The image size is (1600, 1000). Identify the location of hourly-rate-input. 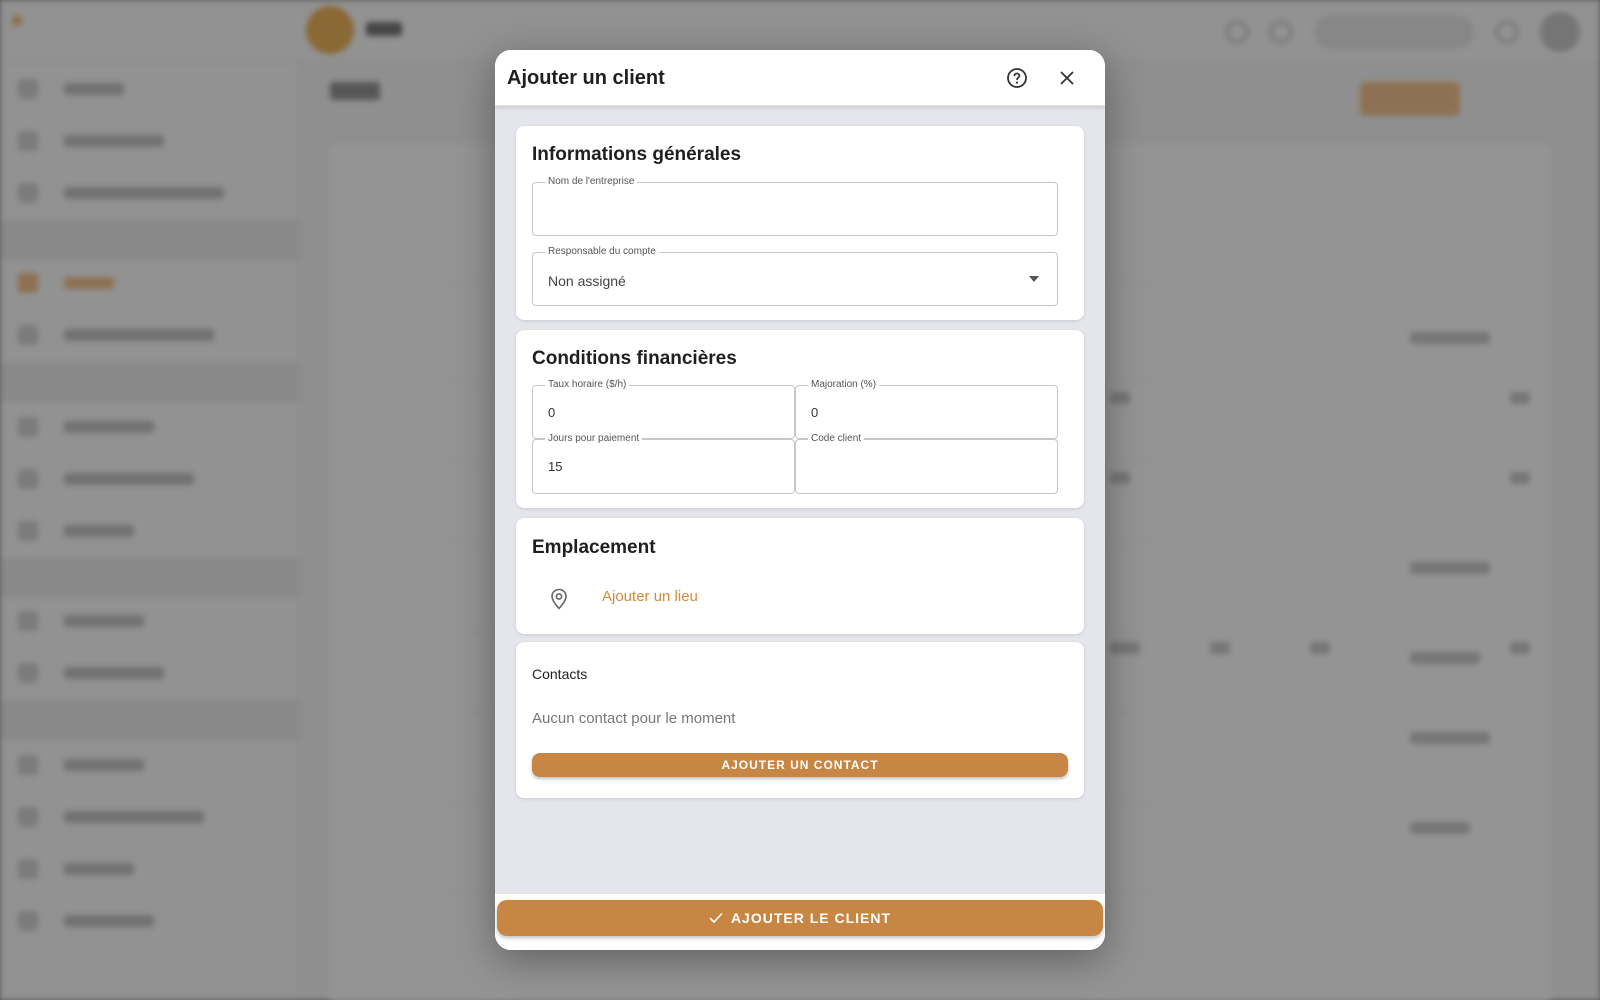
(663, 412).